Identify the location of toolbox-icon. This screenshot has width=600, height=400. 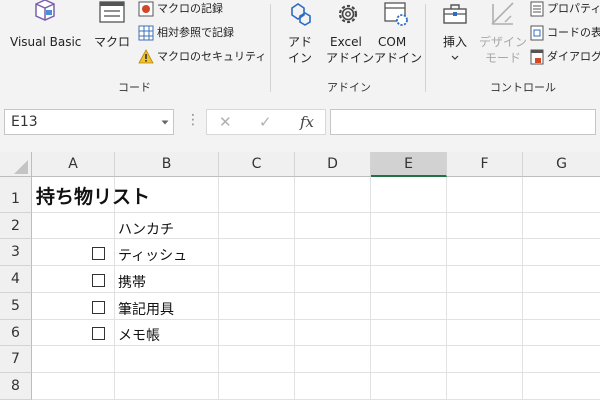
(455, 14).